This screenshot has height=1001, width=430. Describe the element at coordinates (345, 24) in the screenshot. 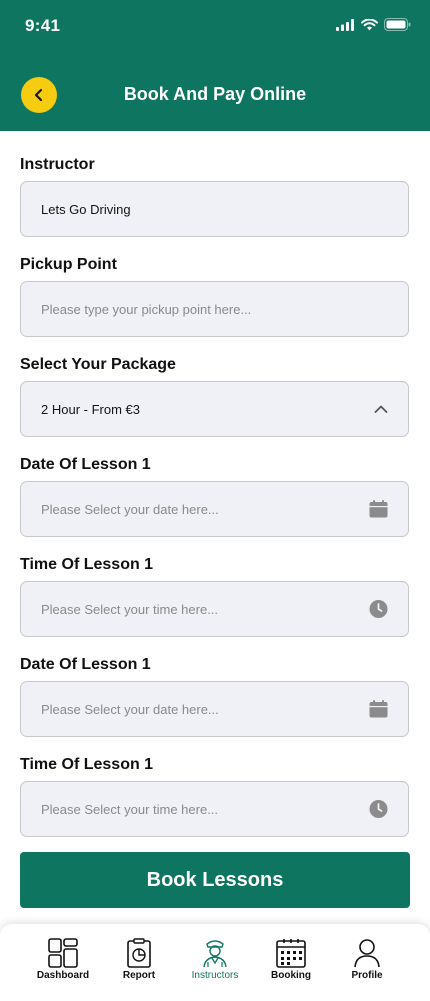

I see `signal-icon` at that location.